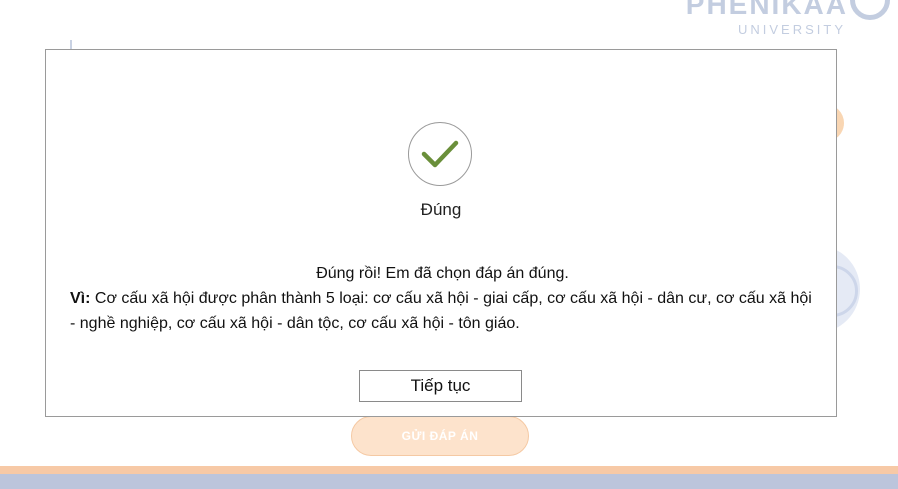 The image size is (898, 489). Describe the element at coordinates (870, 10) in the screenshot. I see `brand-ring-icon` at that location.